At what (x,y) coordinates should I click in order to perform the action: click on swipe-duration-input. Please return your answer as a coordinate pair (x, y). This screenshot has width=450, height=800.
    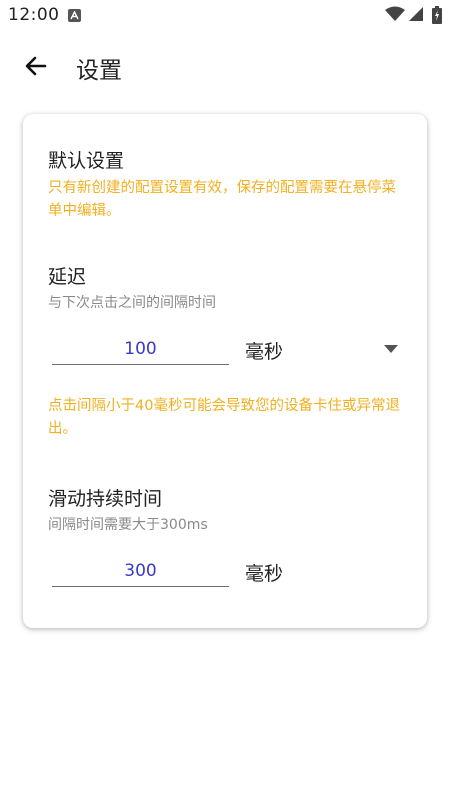
    Looking at the image, I should click on (140, 571).